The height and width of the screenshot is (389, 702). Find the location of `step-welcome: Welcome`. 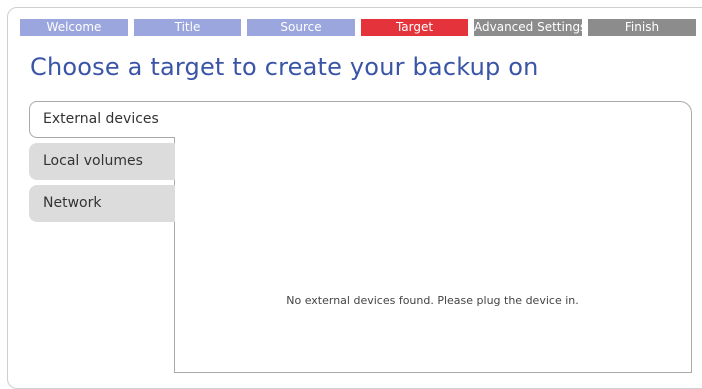

step-welcome: Welcome is located at coordinates (74, 27).